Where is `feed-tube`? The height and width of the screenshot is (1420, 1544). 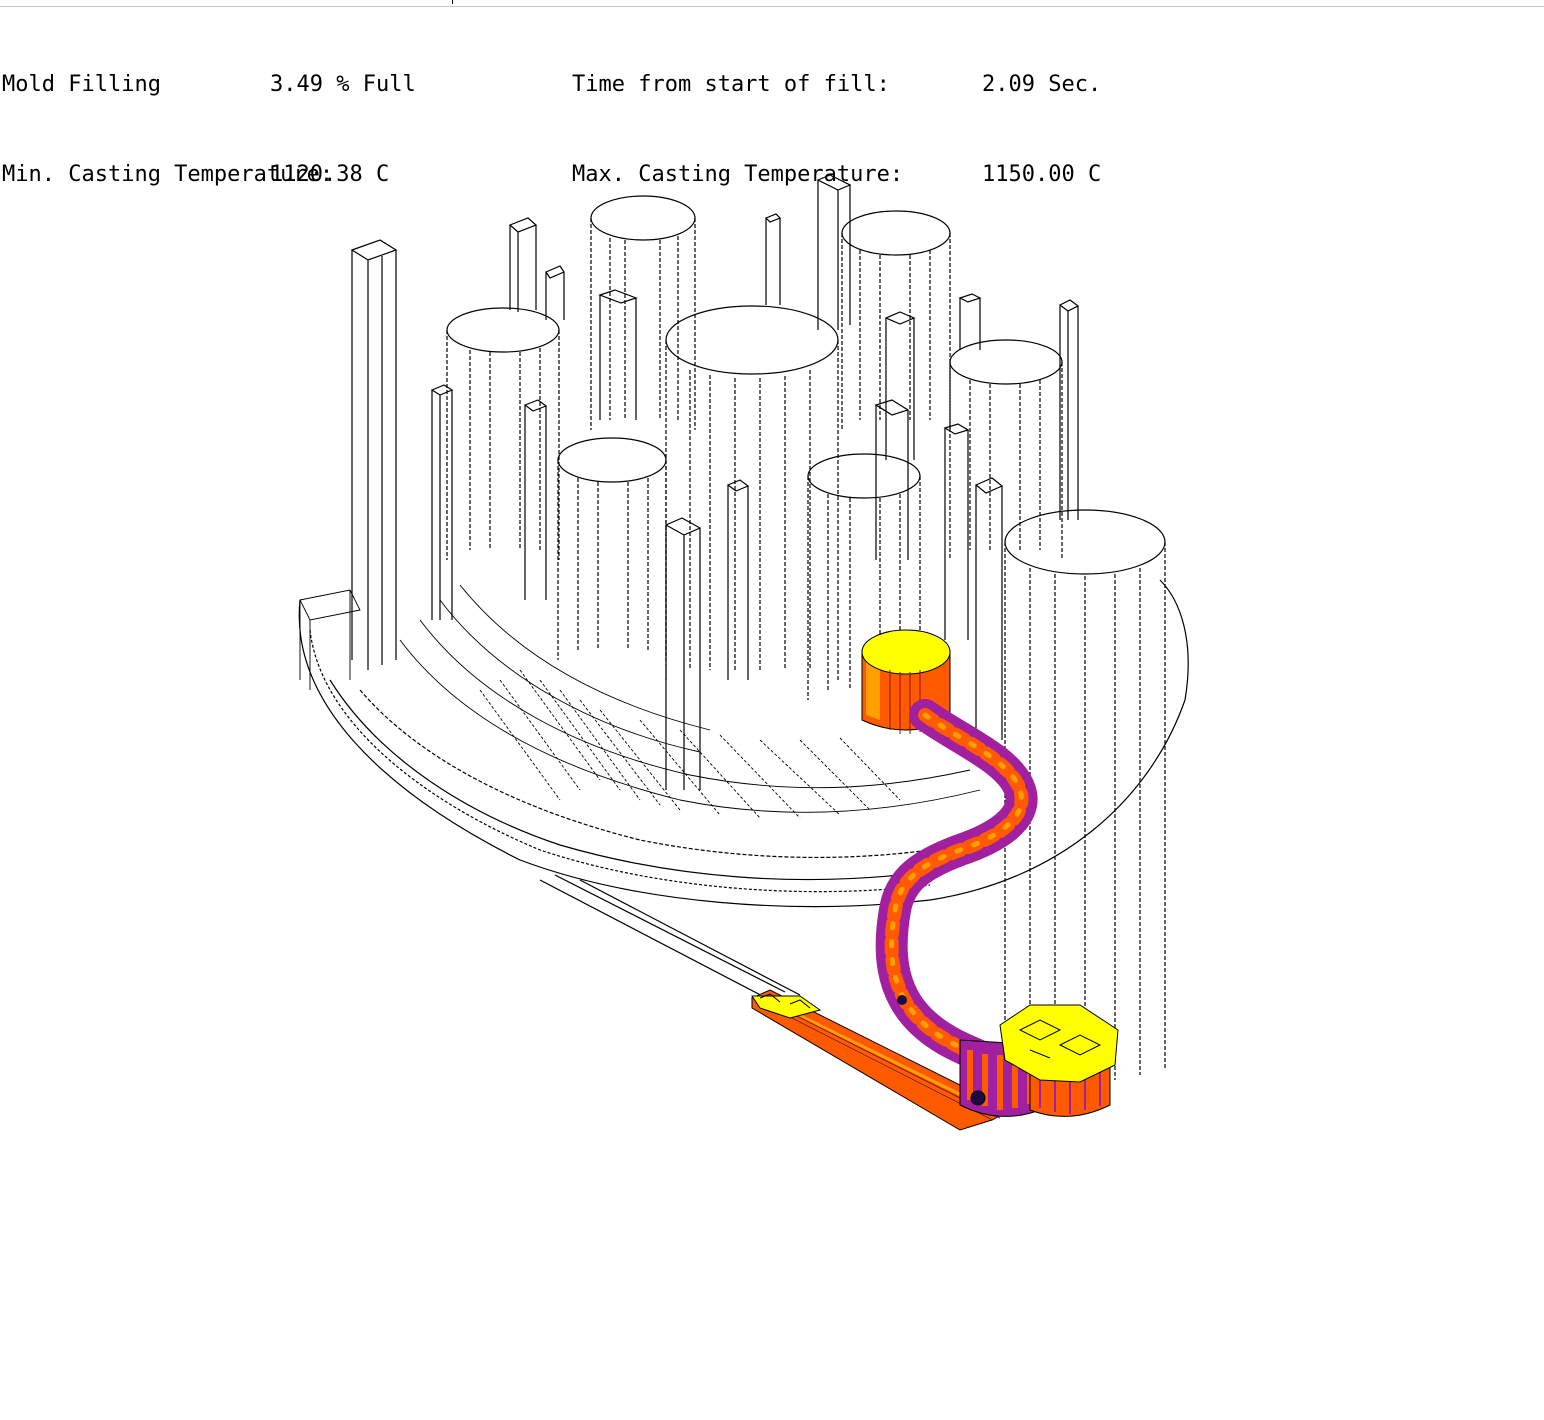
feed-tube is located at coordinates (956, 887).